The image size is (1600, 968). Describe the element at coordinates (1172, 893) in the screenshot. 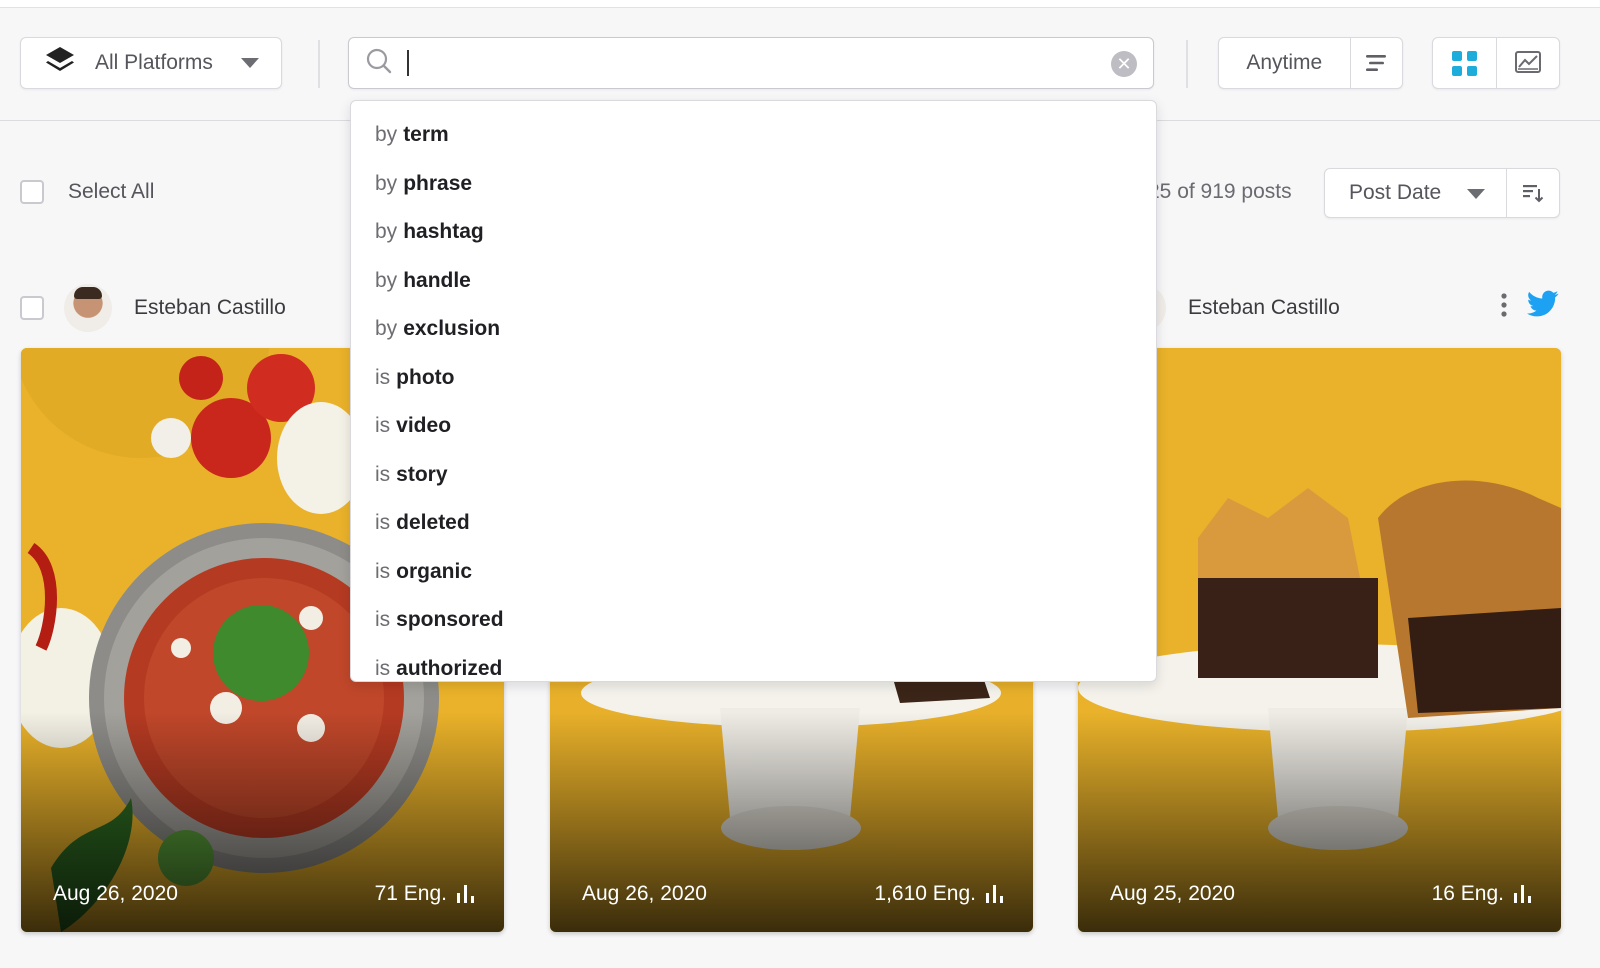

I see `post-date: Aug 25, 2020` at that location.